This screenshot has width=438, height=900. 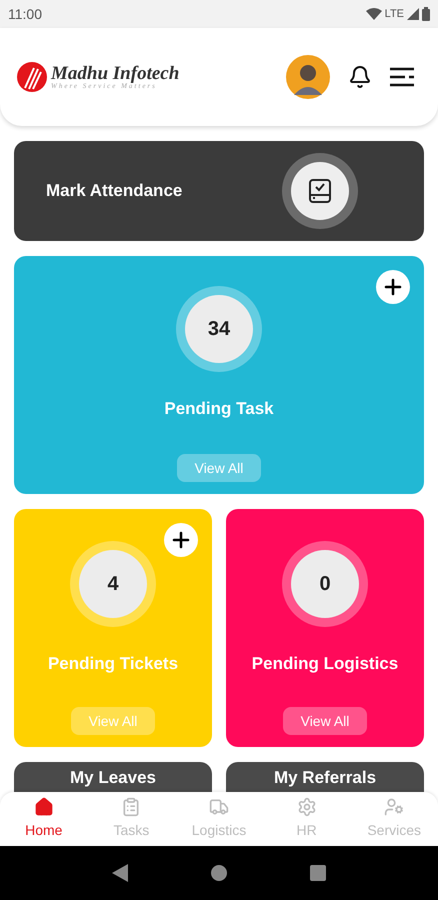 I want to click on count-text: 34, so click(x=219, y=329).